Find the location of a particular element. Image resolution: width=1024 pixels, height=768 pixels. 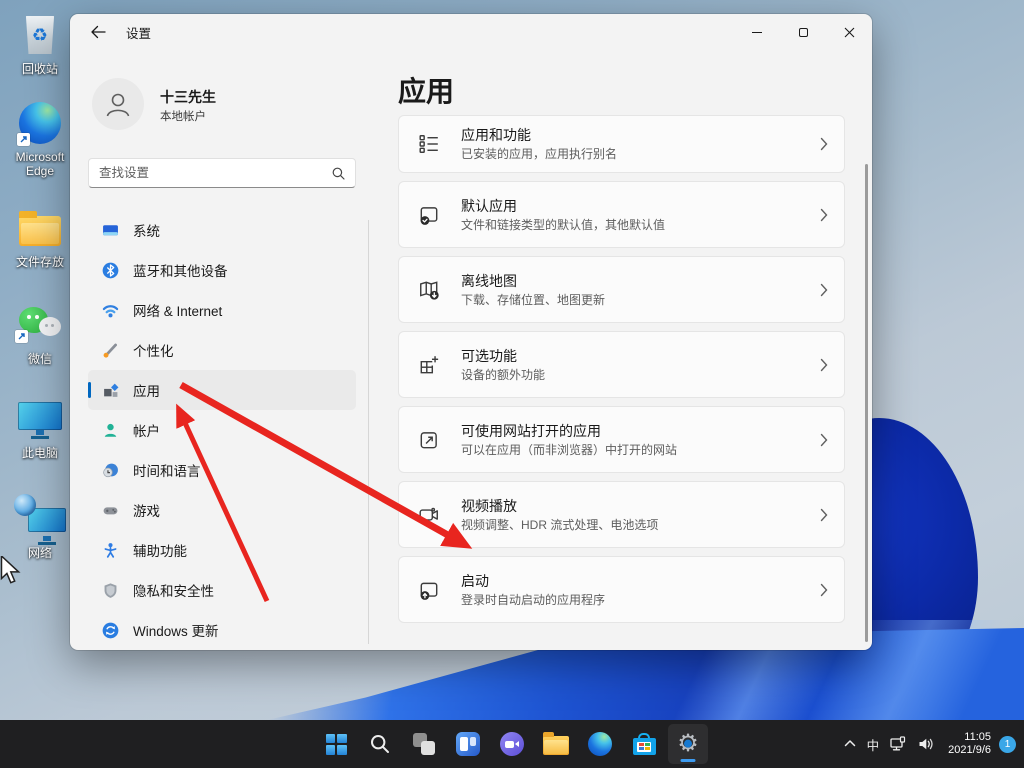

file-explorer-button is located at coordinates (556, 744).